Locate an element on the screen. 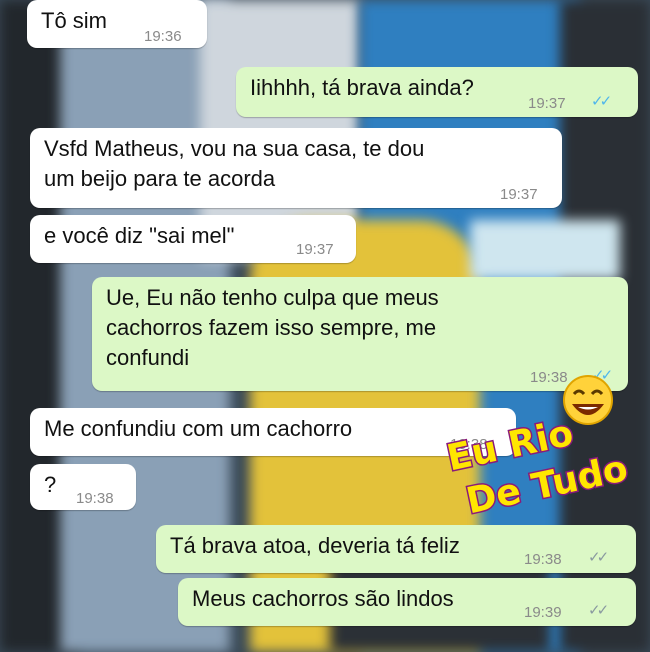 This screenshot has height=652, width=650. message-bubble-outgoing: Meus cachorros são lindos 19:39 ✓✓ is located at coordinates (407, 602).